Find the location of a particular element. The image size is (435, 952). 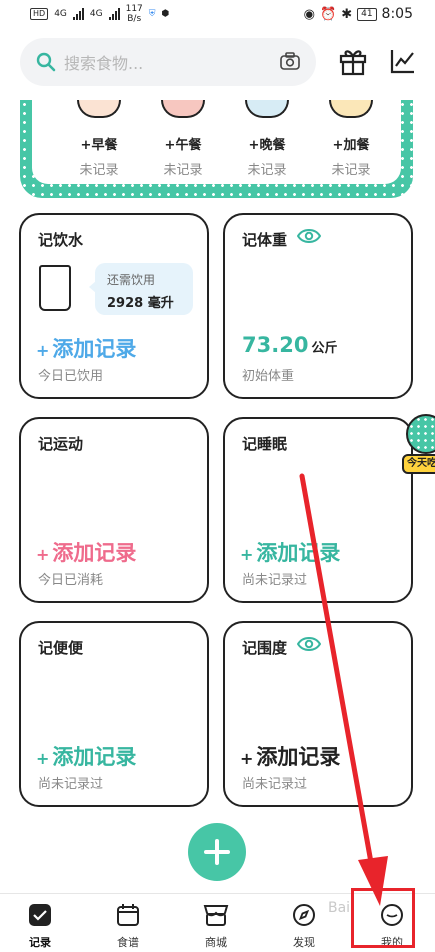

today-eat-badge: 今天吃 is located at coordinates (418, 447).